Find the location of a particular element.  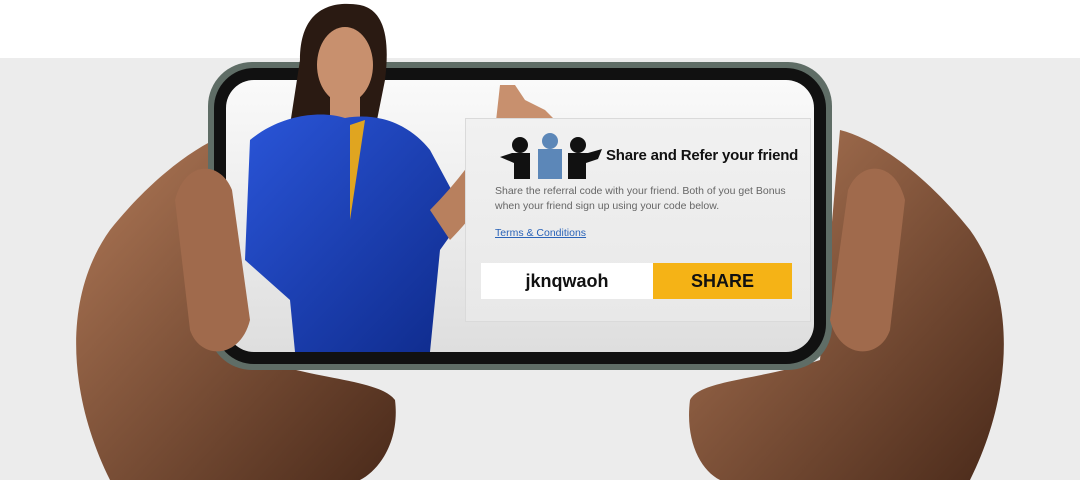

people-share-icon is located at coordinates (551, 156).